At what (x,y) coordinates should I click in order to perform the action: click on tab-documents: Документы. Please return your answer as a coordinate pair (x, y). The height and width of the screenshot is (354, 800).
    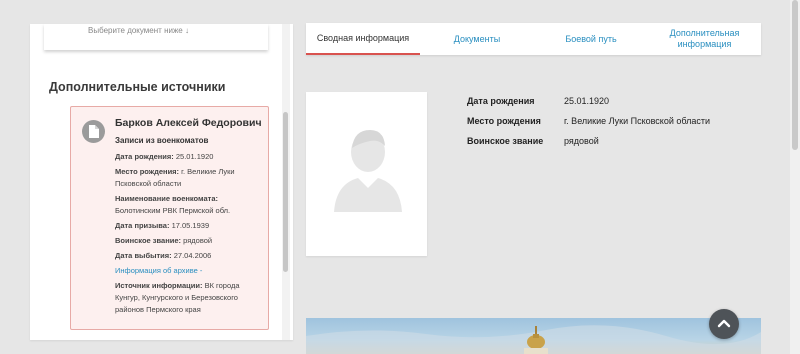
    Looking at the image, I should click on (477, 39).